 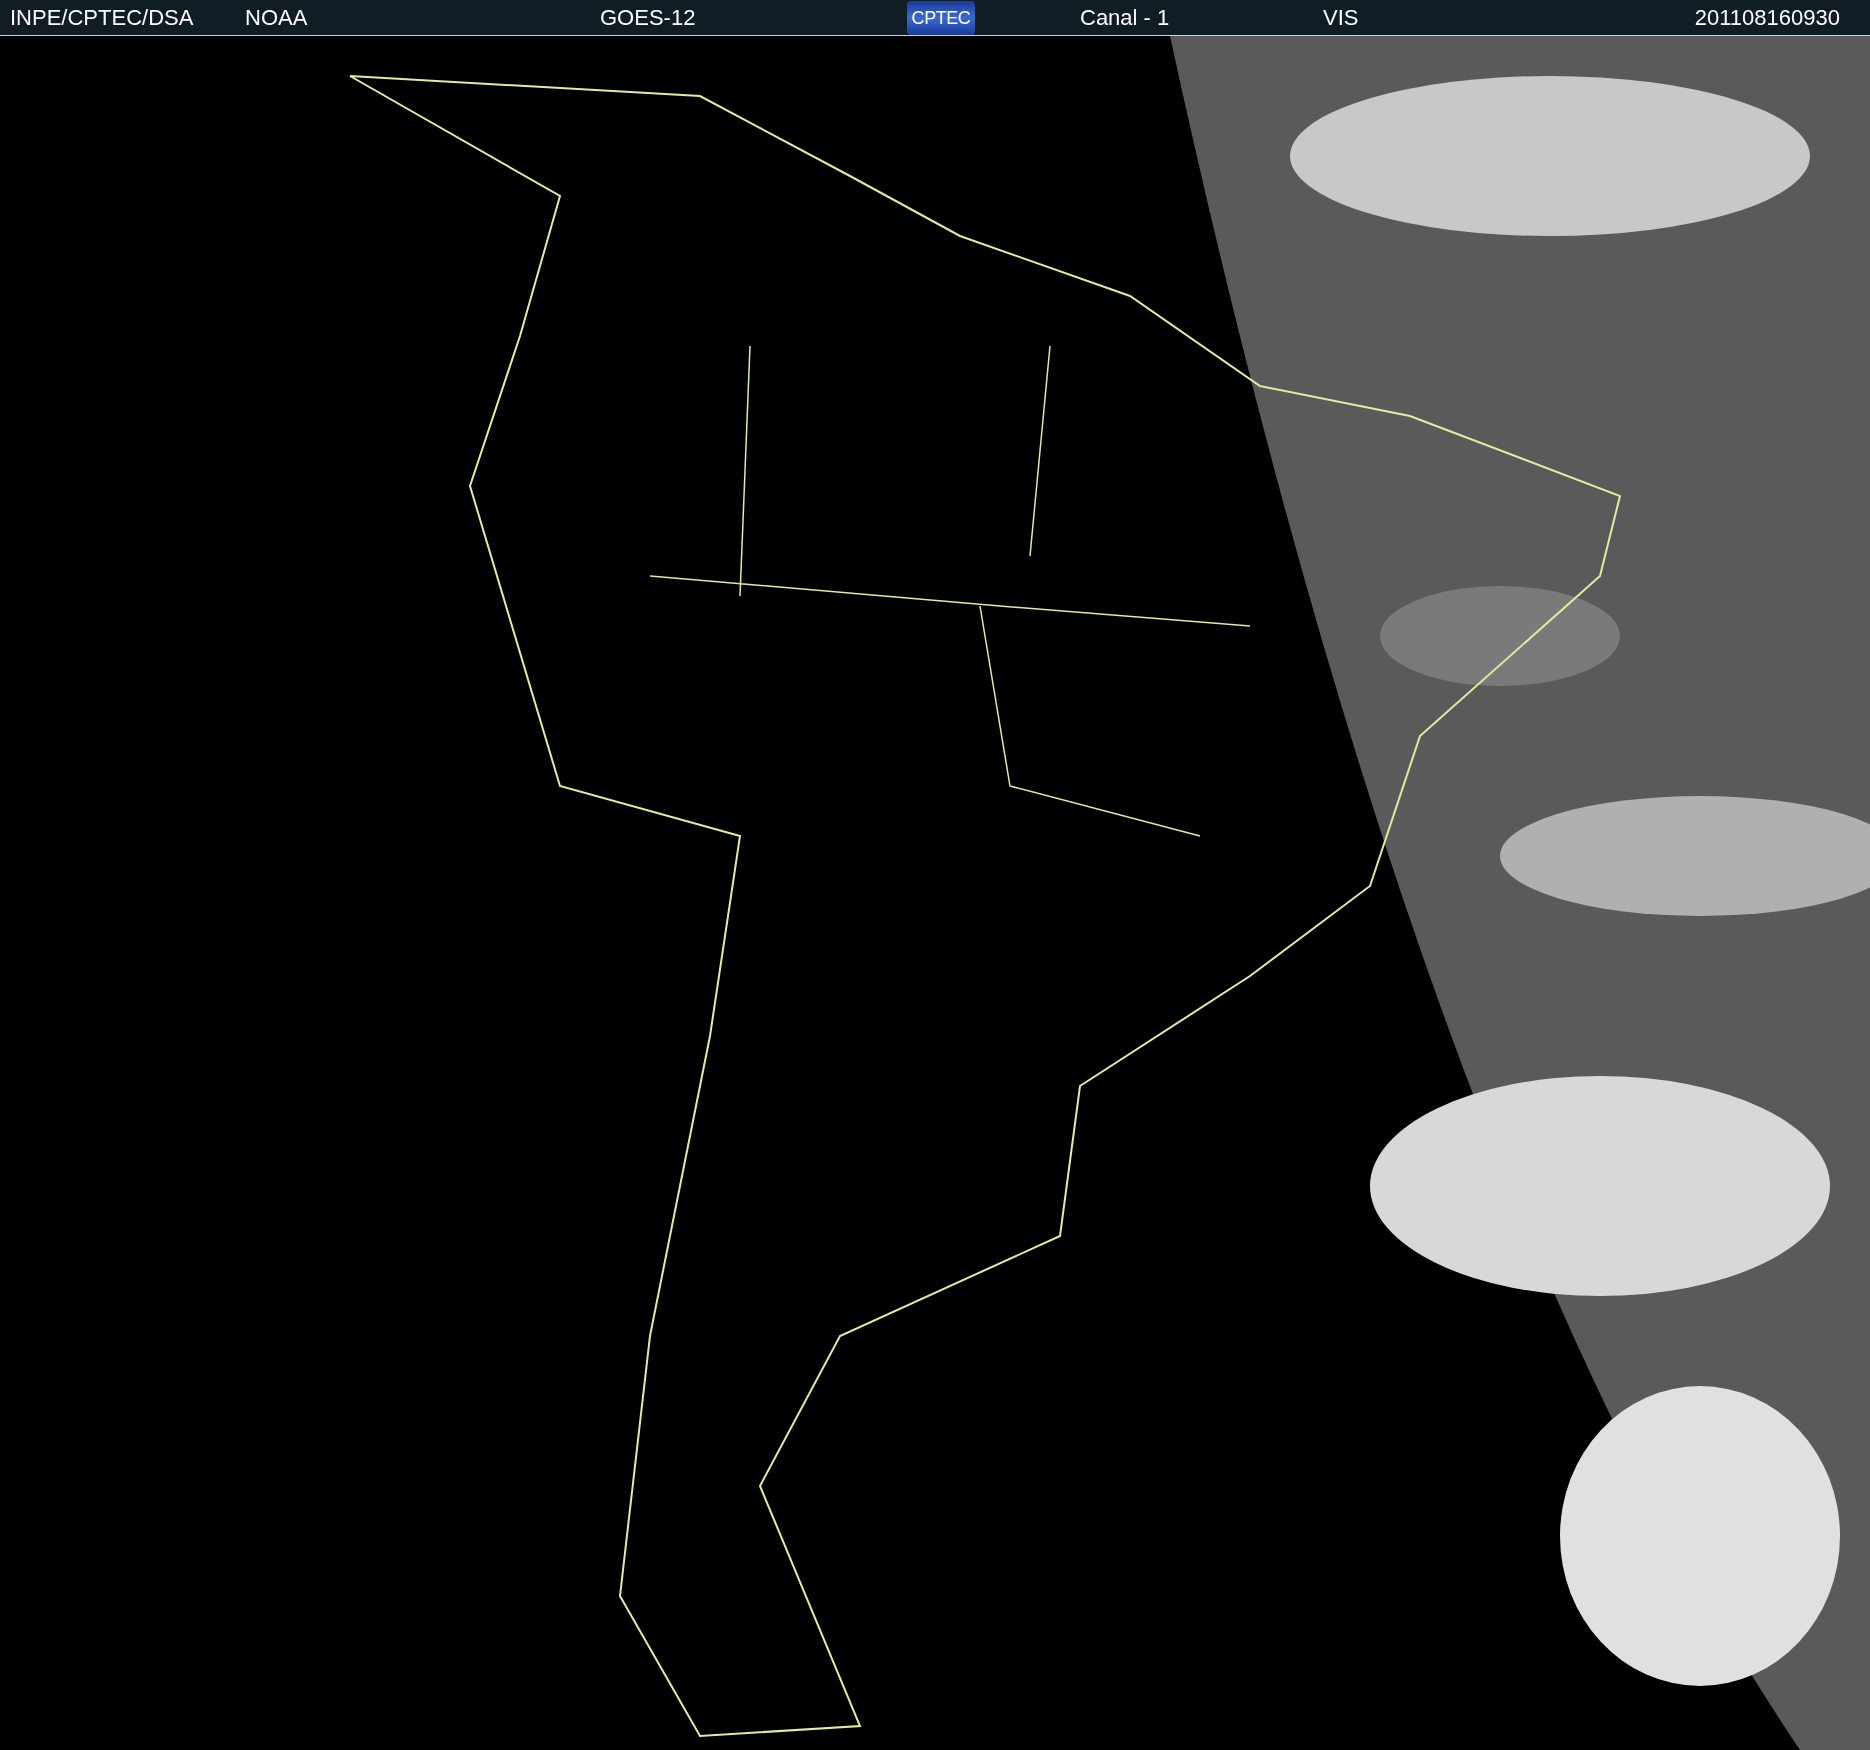 I want to click on header-label: VIS, so click(x=1341, y=17).